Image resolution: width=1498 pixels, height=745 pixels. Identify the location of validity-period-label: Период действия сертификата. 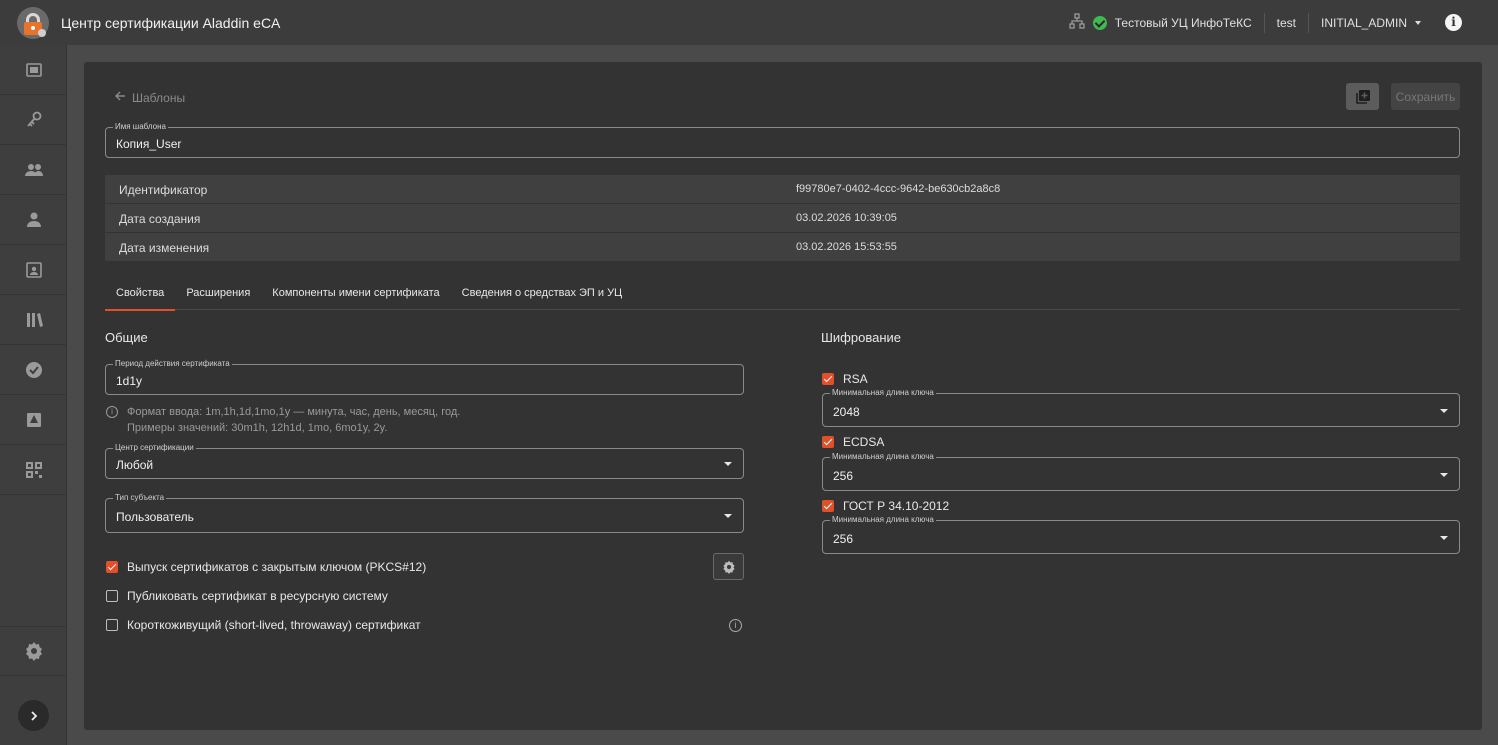
(172, 364).